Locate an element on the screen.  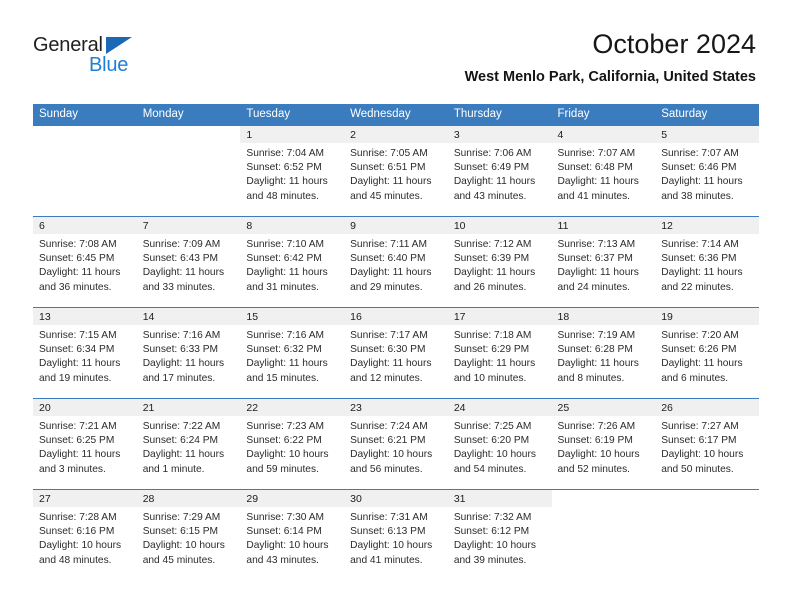
day-number: 28 is located at coordinates (188, 498).